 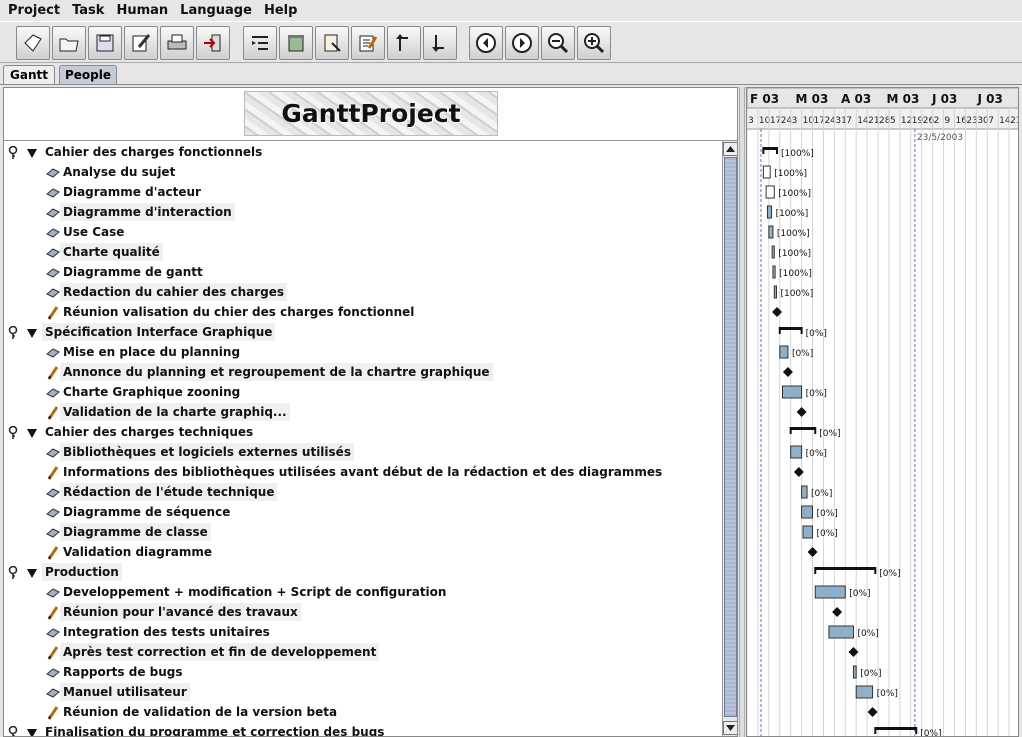 I want to click on task-row: Rédaction de l'étude technique, so click(x=361, y=492).